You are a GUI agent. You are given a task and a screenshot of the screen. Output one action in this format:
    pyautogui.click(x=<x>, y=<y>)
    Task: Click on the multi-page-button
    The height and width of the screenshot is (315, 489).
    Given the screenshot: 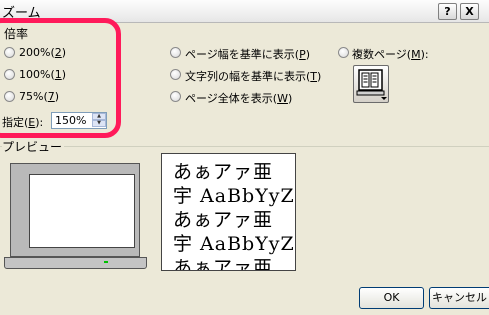 What is the action you would take?
    pyautogui.click(x=371, y=84)
    